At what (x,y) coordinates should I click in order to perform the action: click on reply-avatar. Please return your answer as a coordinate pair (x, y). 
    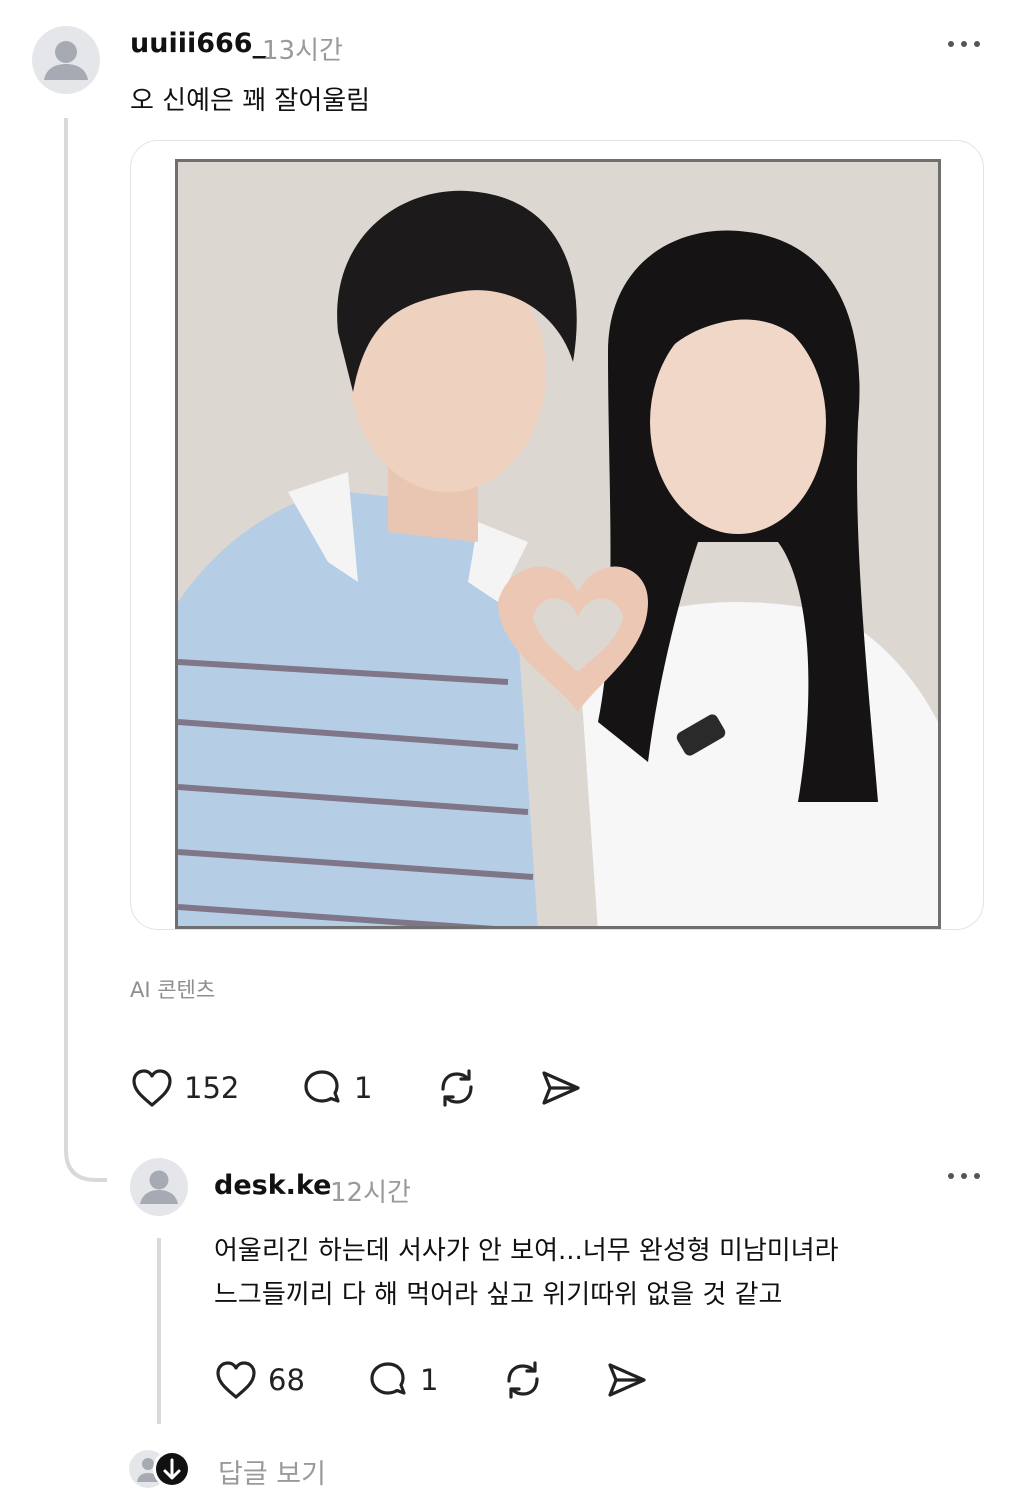
    Looking at the image, I should click on (159, 1187).